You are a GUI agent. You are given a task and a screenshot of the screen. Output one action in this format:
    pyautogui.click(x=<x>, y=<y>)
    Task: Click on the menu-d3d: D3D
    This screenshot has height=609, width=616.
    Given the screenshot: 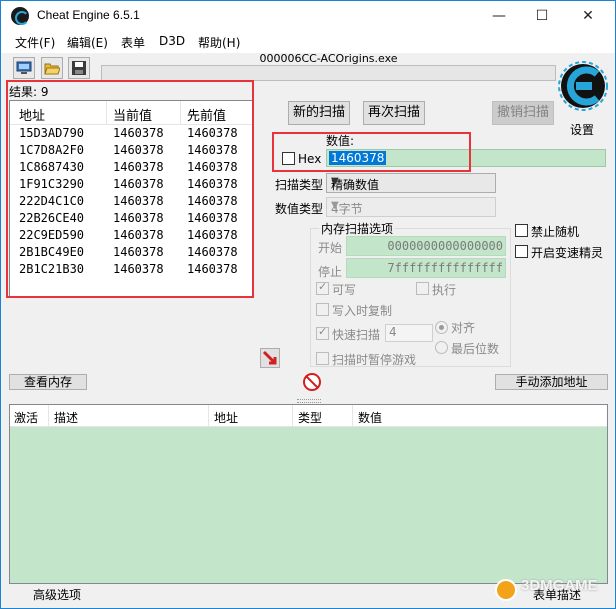 What is the action you would take?
    pyautogui.click(x=172, y=41)
    